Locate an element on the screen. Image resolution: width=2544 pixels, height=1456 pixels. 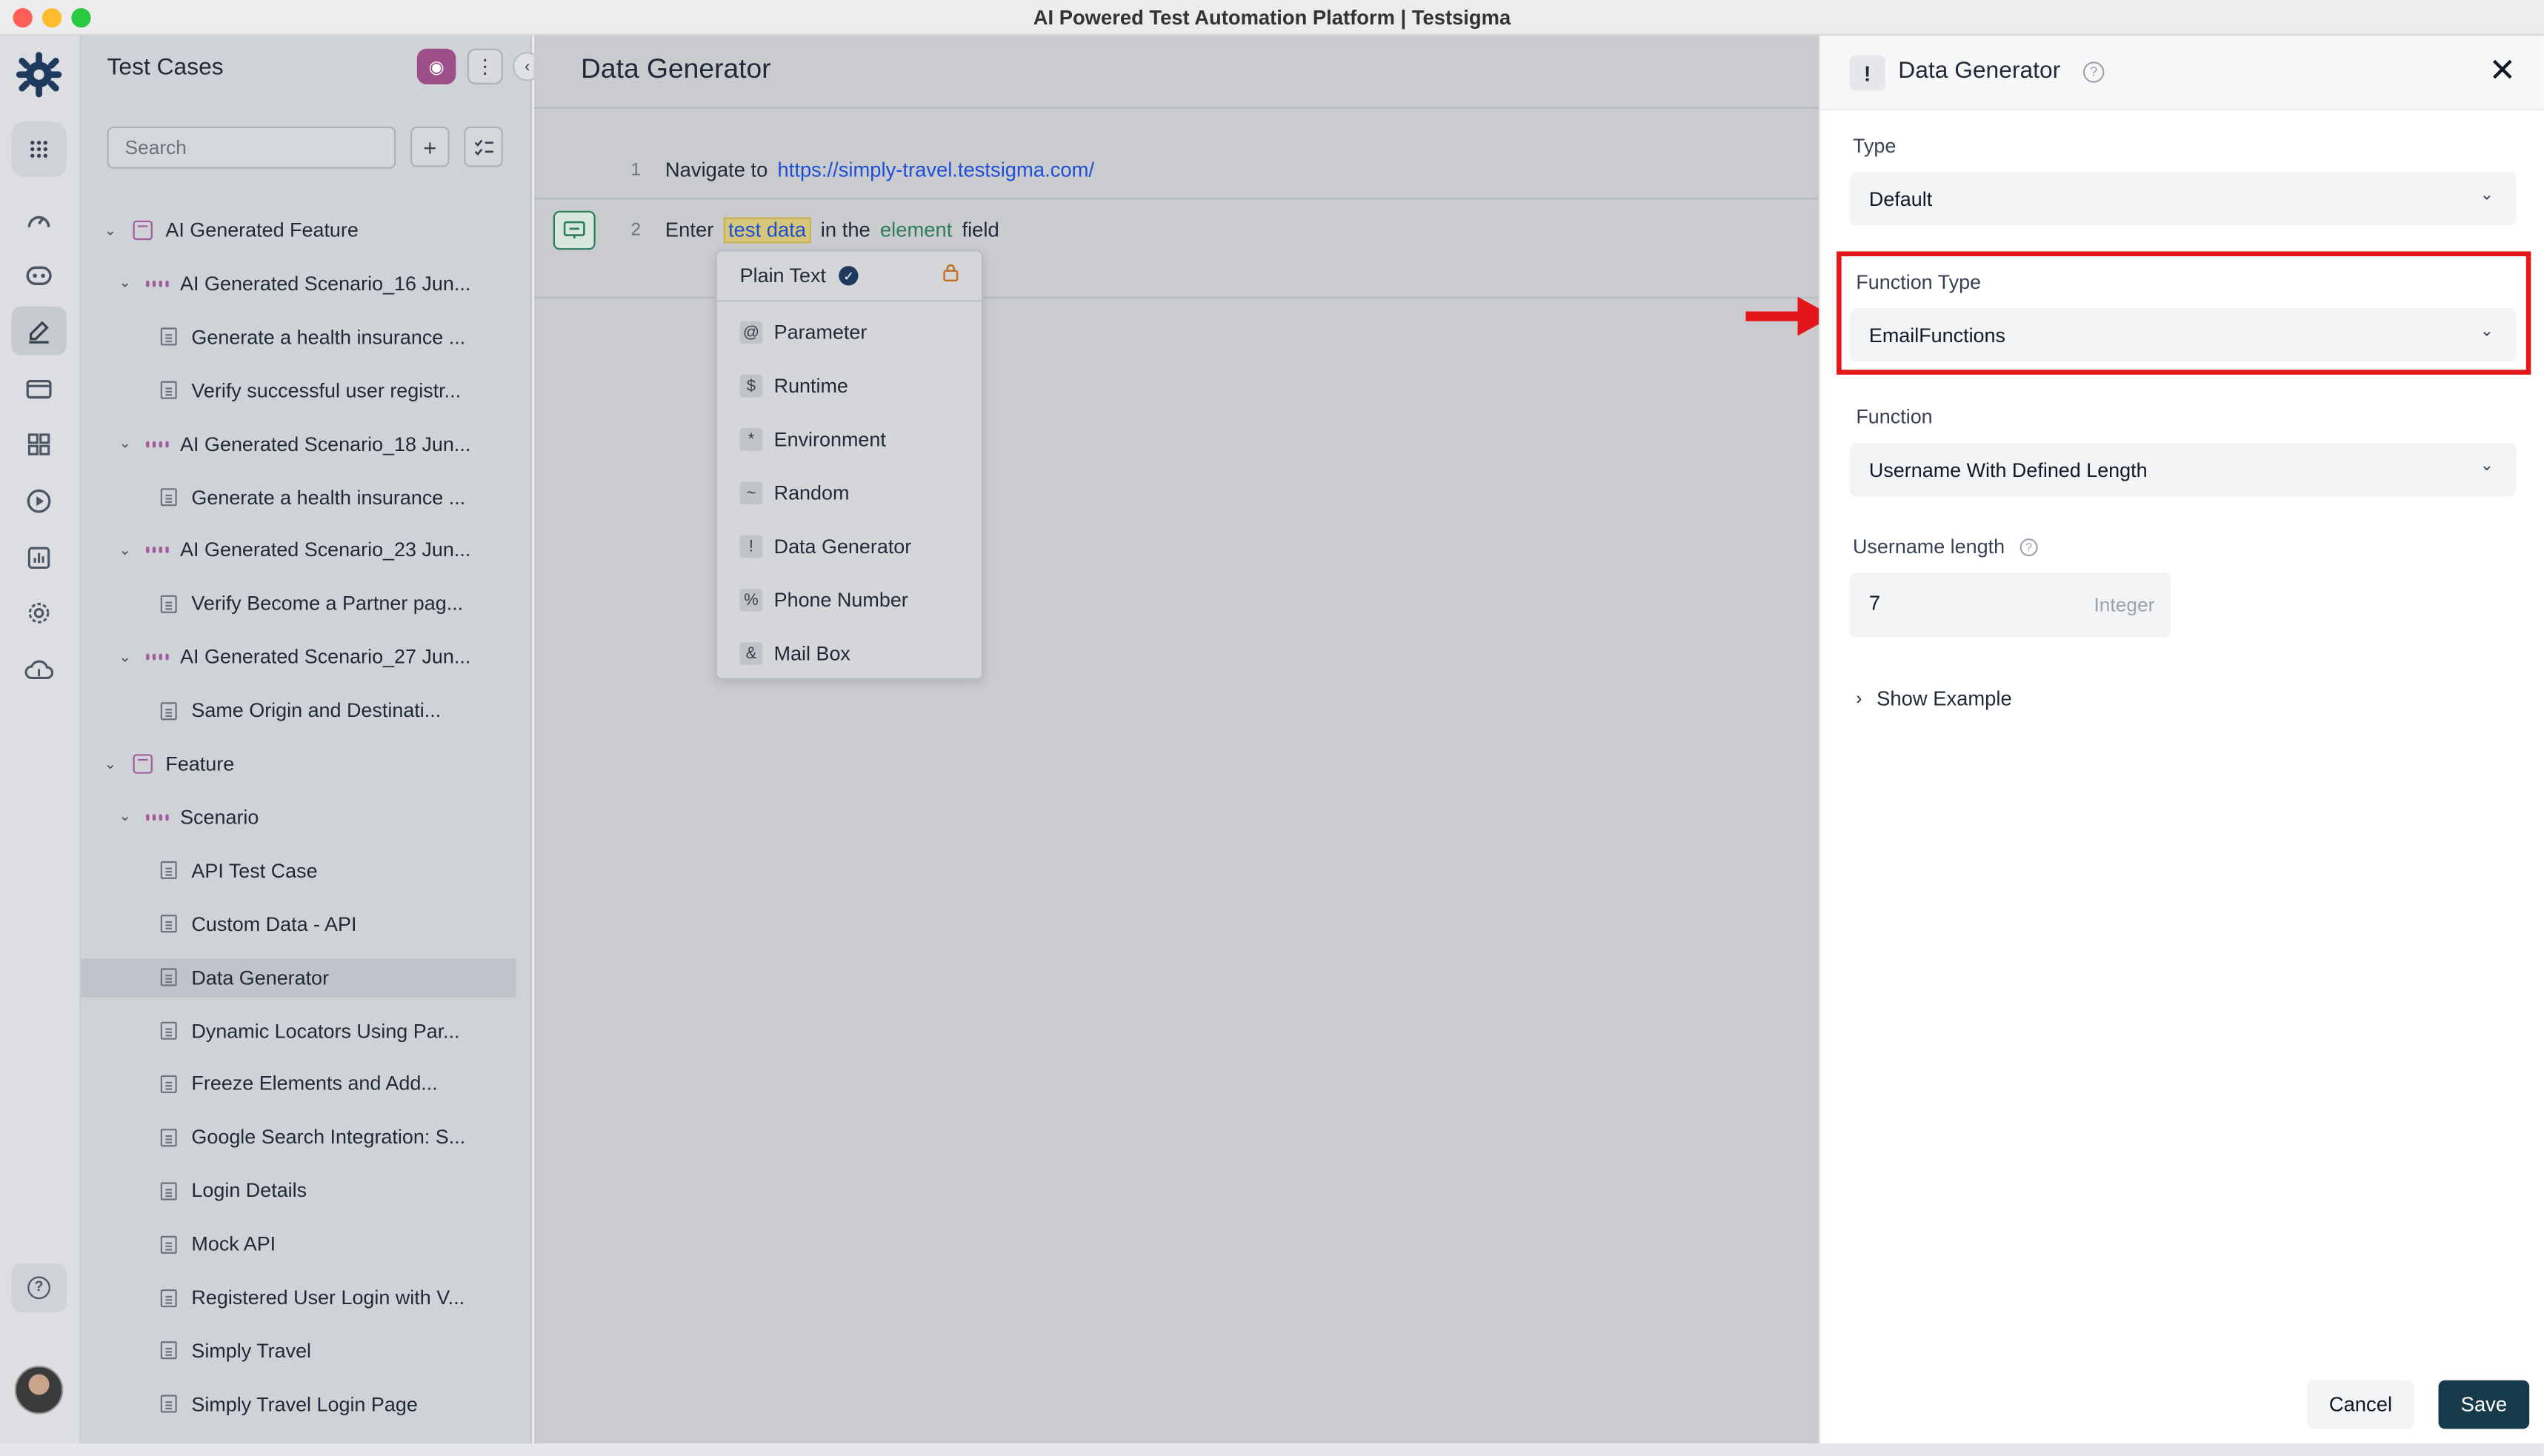
tree-item-label: Scenario is located at coordinates (219, 817).